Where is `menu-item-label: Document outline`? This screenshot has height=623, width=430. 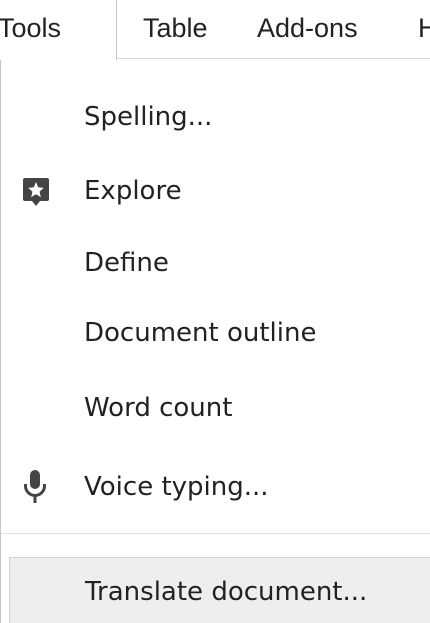 menu-item-label: Document outline is located at coordinates (200, 333).